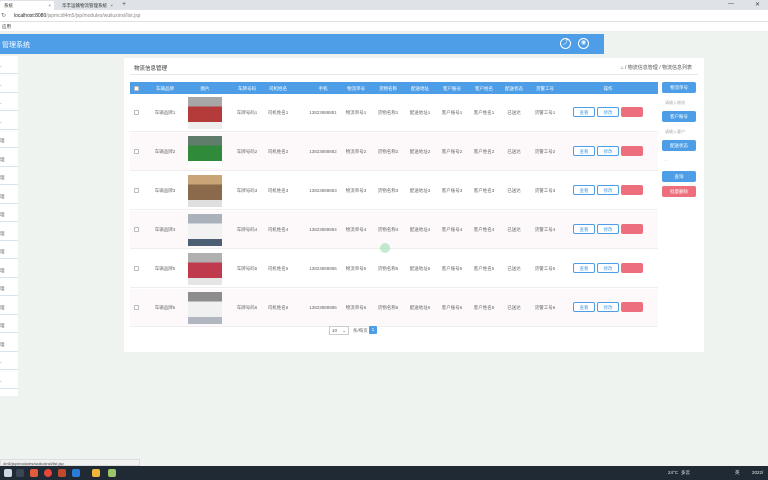 The width and height of the screenshot is (768, 480). Describe the element at coordinates (643, 68) in the screenshot. I see `breadcrumb-item: 物流信息管理` at that location.